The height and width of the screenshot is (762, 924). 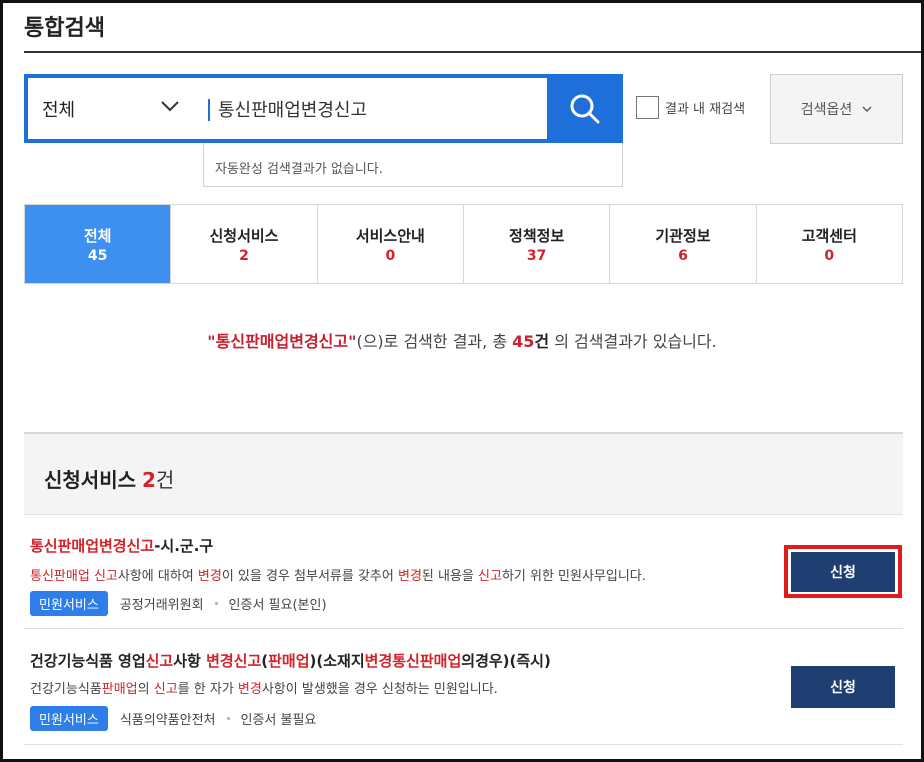 I want to click on result-meta: 민원서비스 공정거래위원회 인증서 필요(본인), so click(x=178, y=603).